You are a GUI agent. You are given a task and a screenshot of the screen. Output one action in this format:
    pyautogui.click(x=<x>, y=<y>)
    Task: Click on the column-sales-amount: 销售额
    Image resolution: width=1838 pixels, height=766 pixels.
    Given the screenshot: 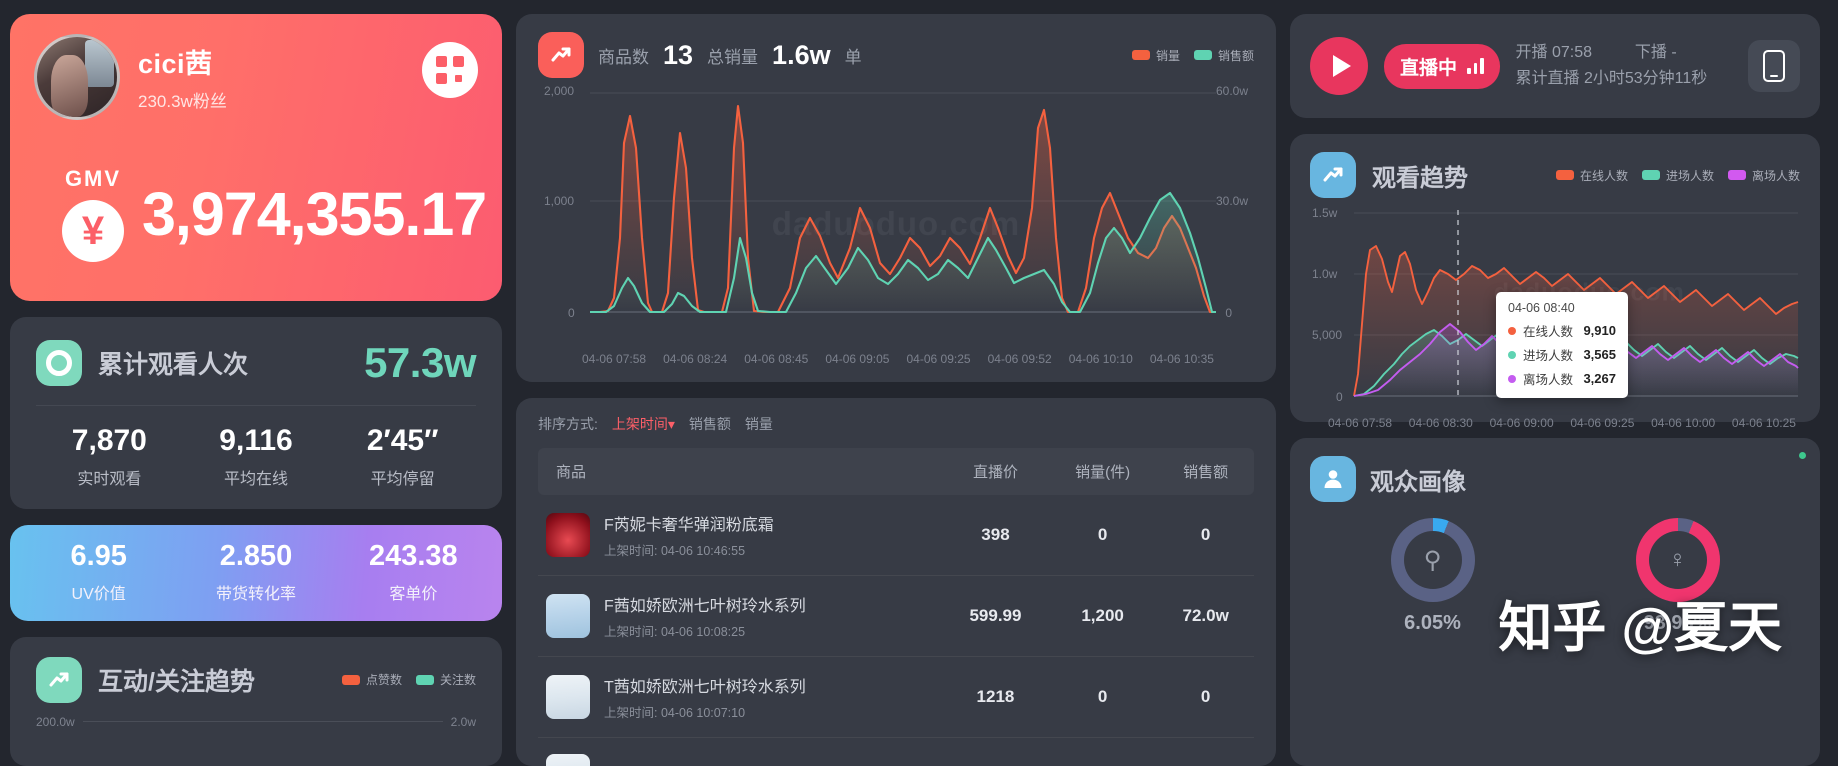 What is the action you would take?
    pyautogui.click(x=1205, y=471)
    